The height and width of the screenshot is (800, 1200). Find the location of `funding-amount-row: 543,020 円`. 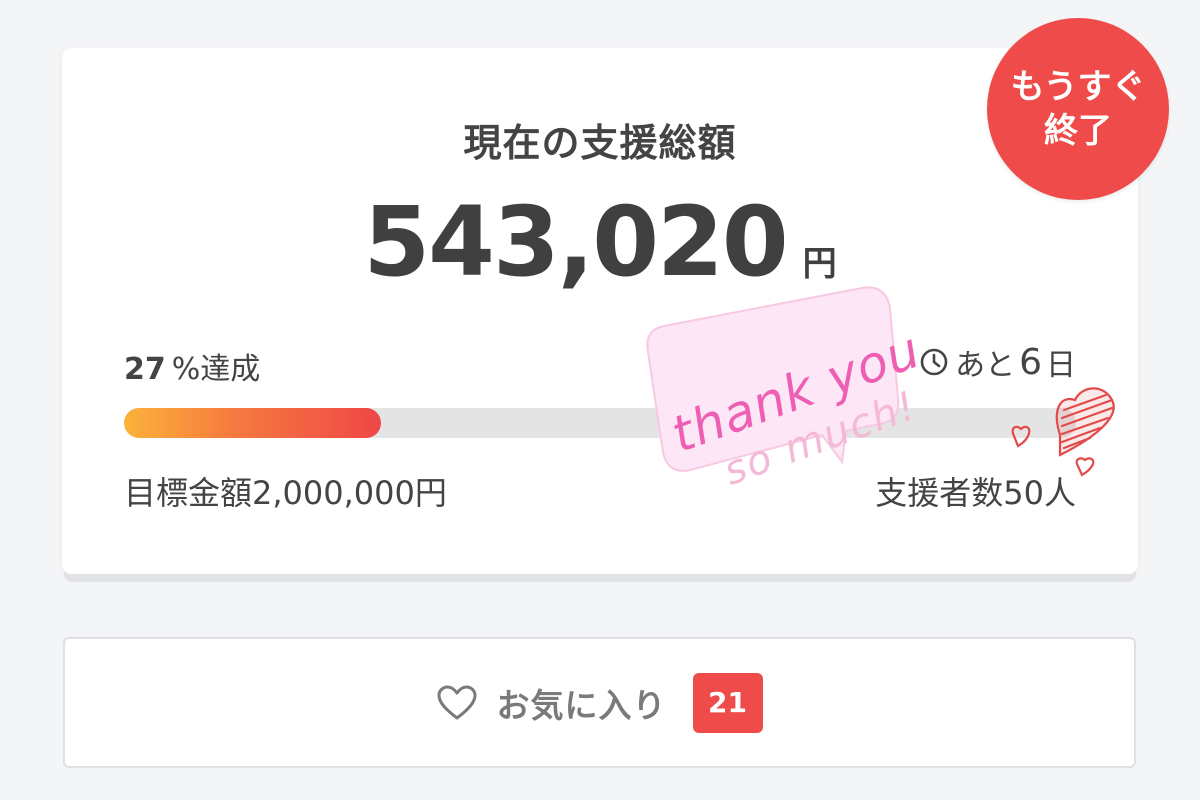

funding-amount-row: 543,020 円 is located at coordinates (600, 242).